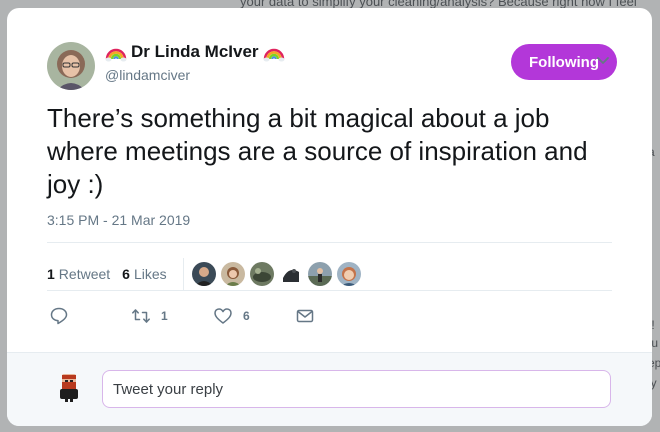  What do you see at coordinates (69, 387) in the screenshot?
I see `current-user-avatar` at bounding box center [69, 387].